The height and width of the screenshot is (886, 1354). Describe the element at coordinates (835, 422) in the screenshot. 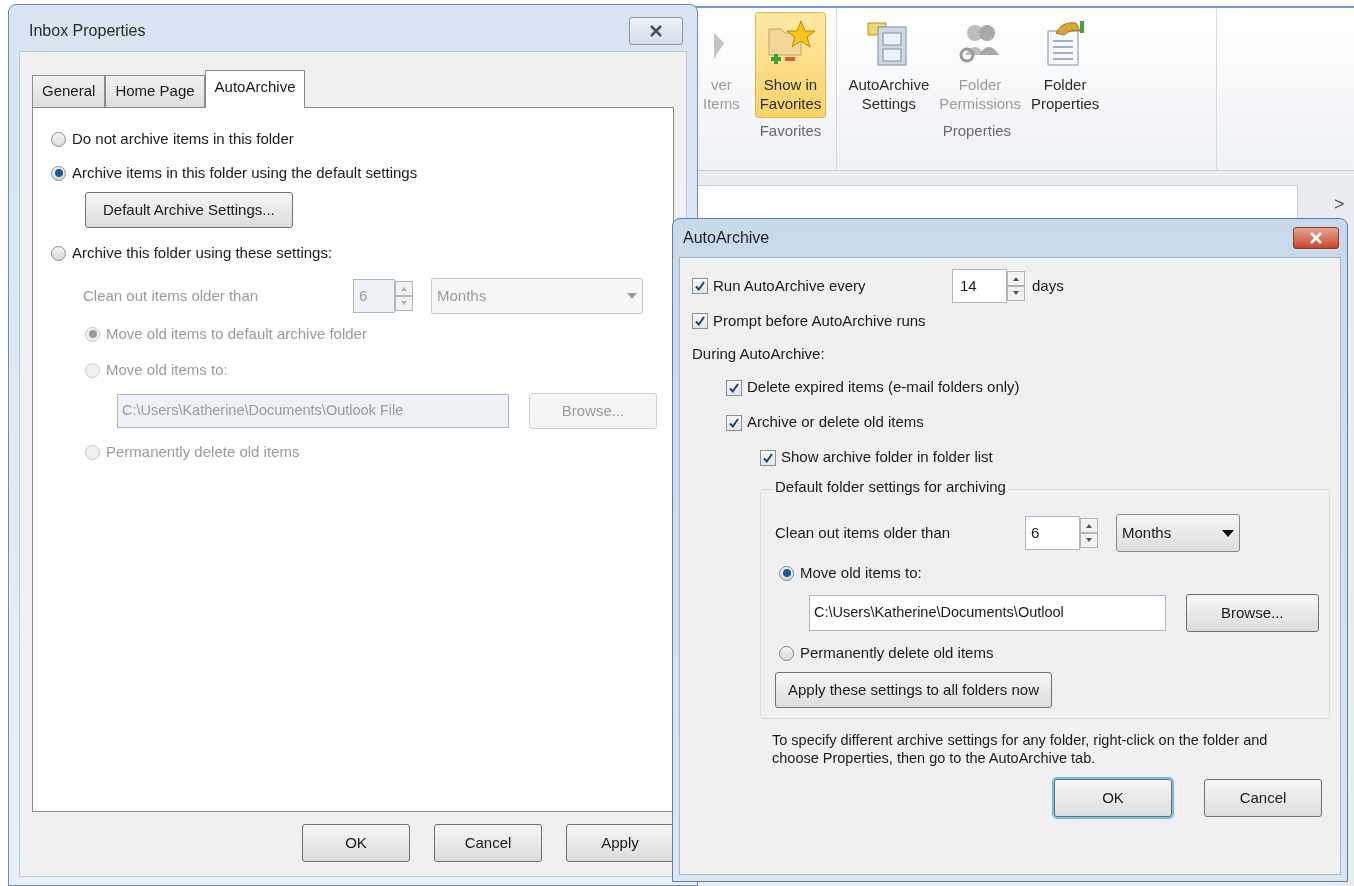

I see `checkbox-label: Archive or delete old items` at that location.